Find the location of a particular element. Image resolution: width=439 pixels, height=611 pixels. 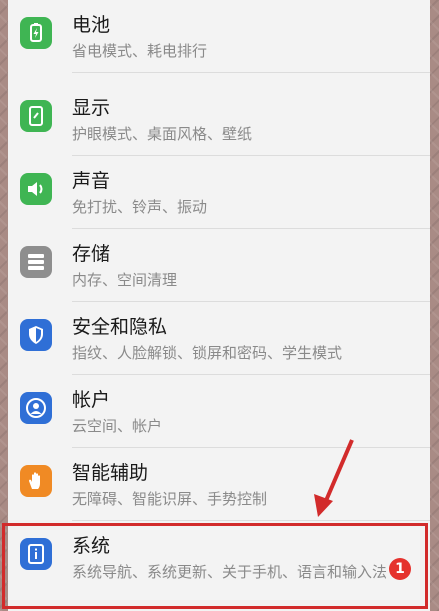

settings-item-subtitle: 内存、空间清理 is located at coordinates (125, 280).